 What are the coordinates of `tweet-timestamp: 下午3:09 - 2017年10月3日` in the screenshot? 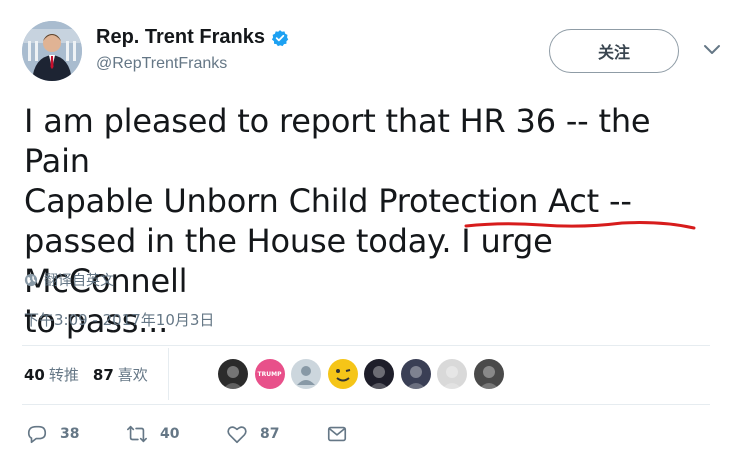 It's located at (119, 319).